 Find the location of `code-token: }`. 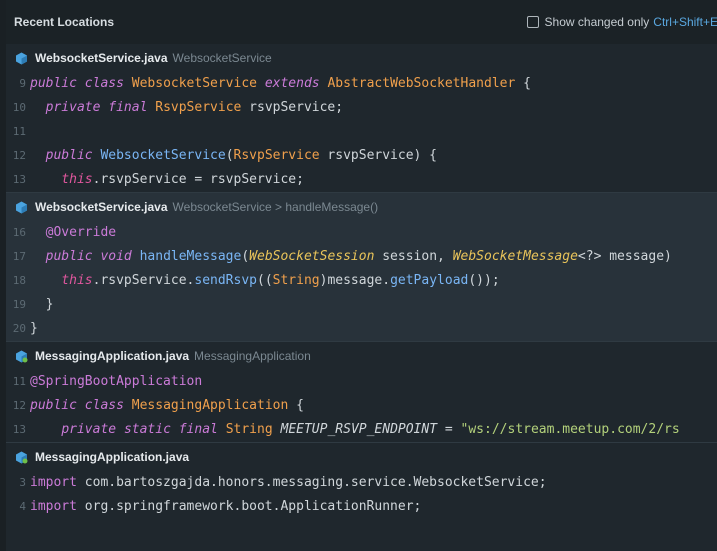

code-token: } is located at coordinates (42, 304).